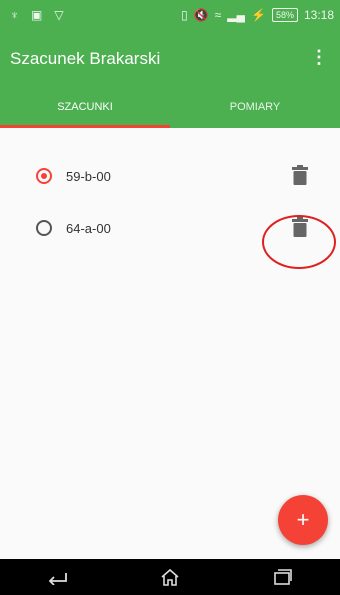 The width and height of the screenshot is (340, 595). What do you see at coordinates (44, 176) in the screenshot?
I see `radio-button-selected` at bounding box center [44, 176].